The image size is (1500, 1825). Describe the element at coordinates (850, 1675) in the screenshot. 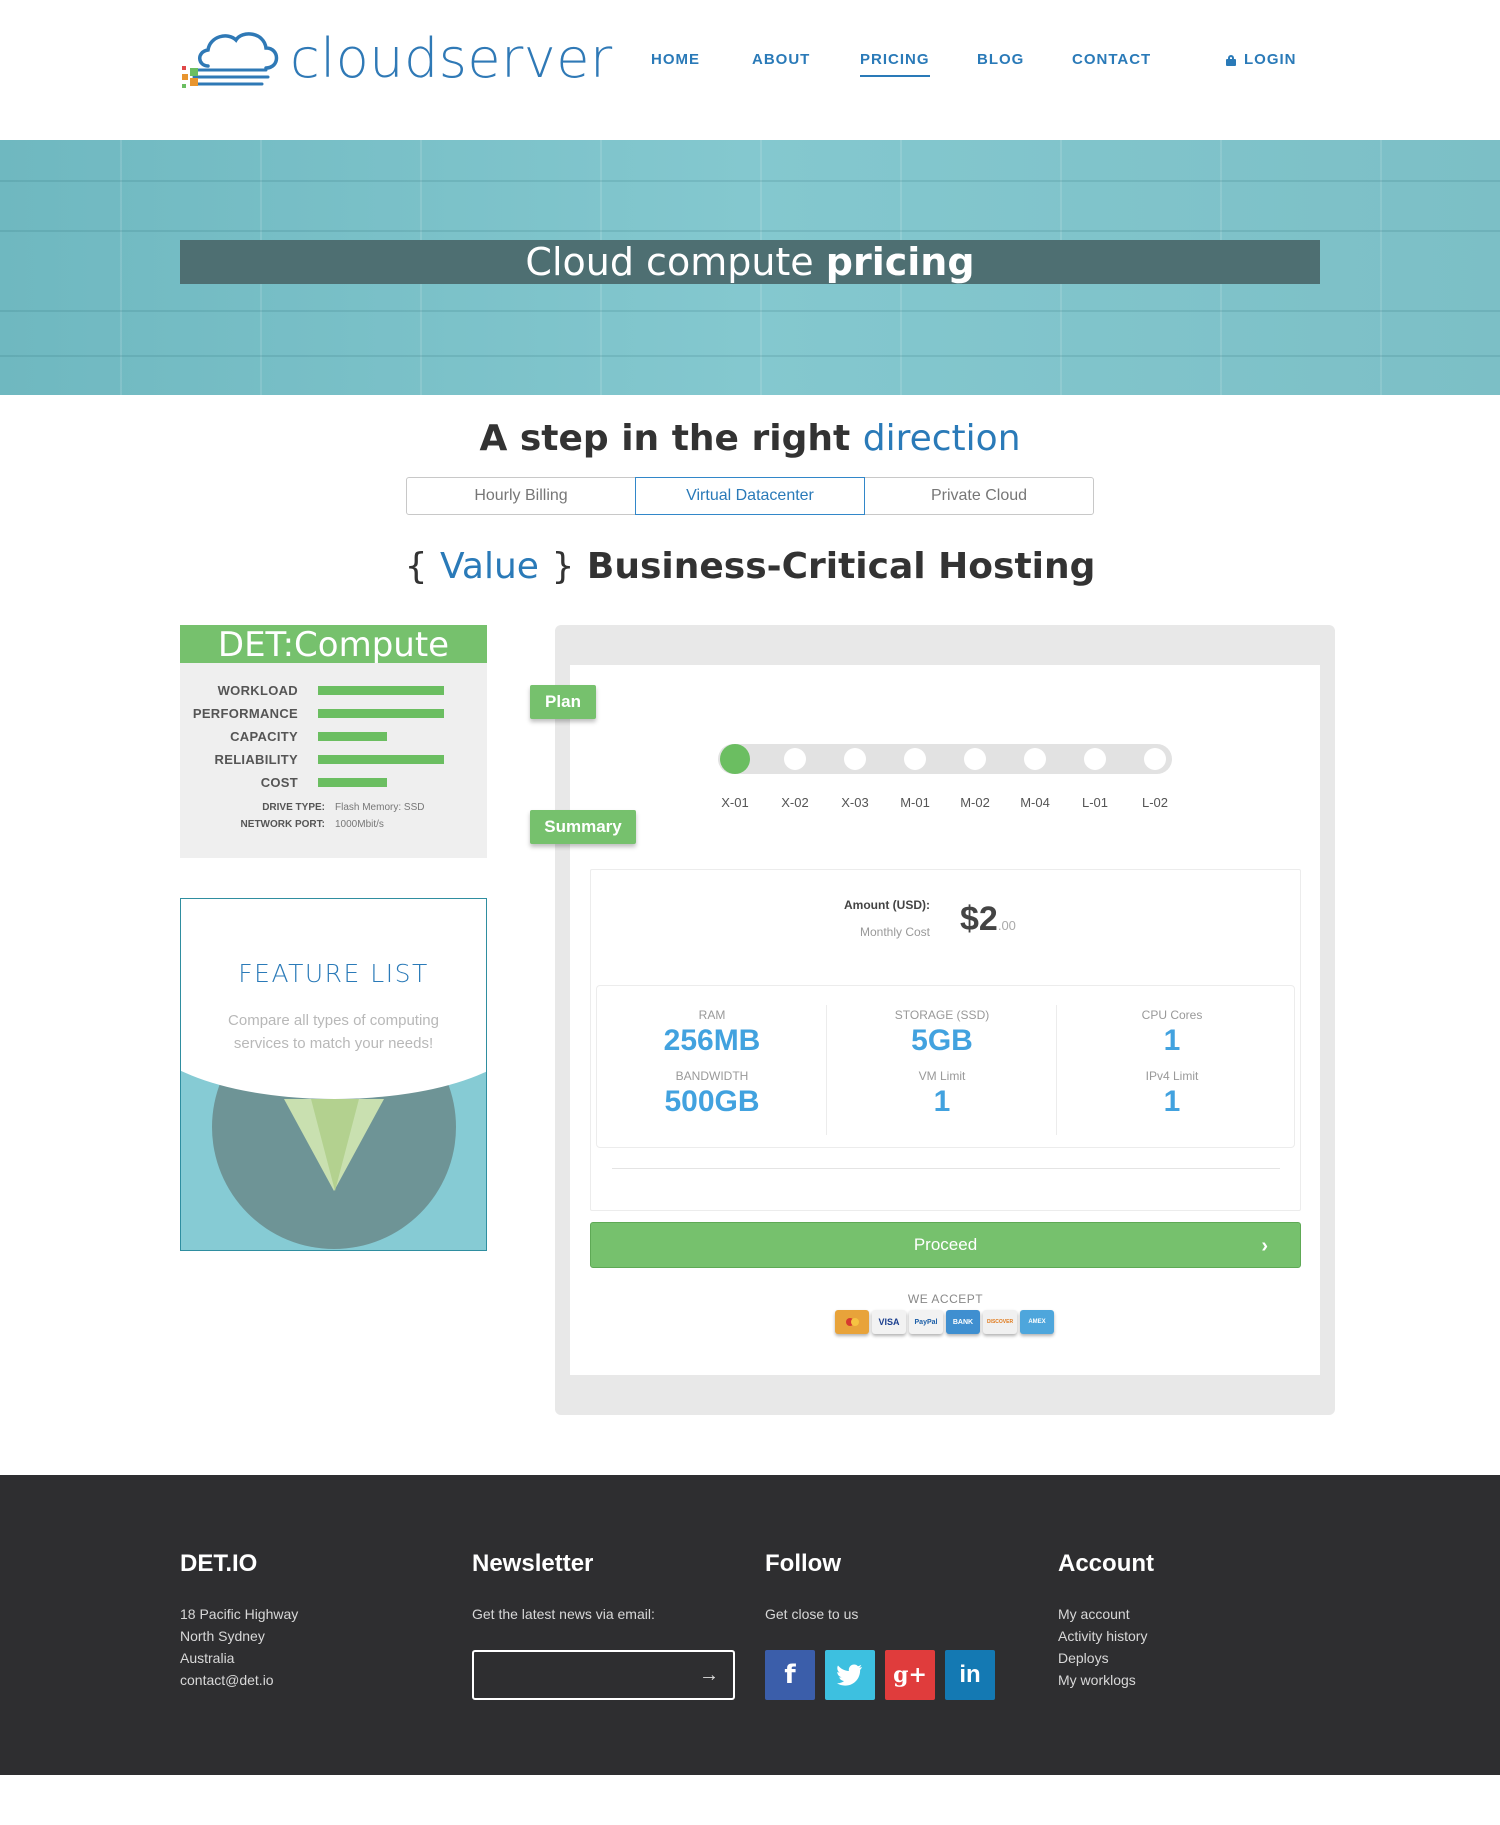

I see `twitter-icon` at that location.